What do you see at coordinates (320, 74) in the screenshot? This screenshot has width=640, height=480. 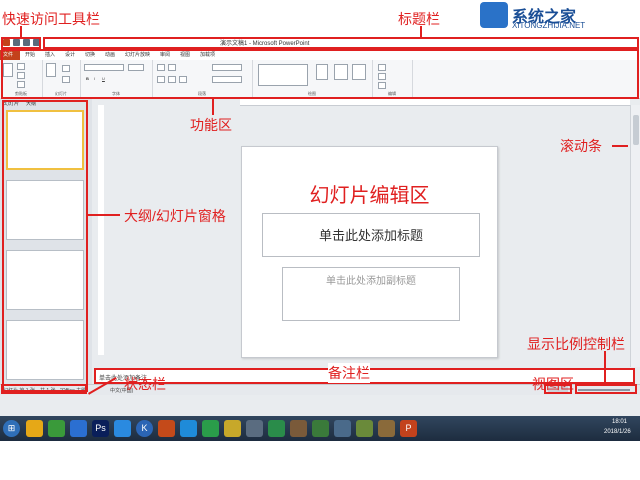 I see `ribbon-highlight` at bounding box center [320, 74].